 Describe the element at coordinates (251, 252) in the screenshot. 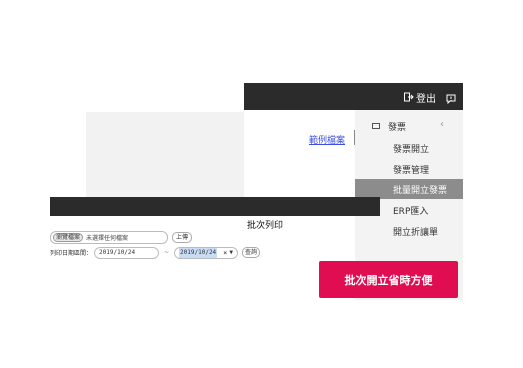

I see `query-button: 查詢` at that location.